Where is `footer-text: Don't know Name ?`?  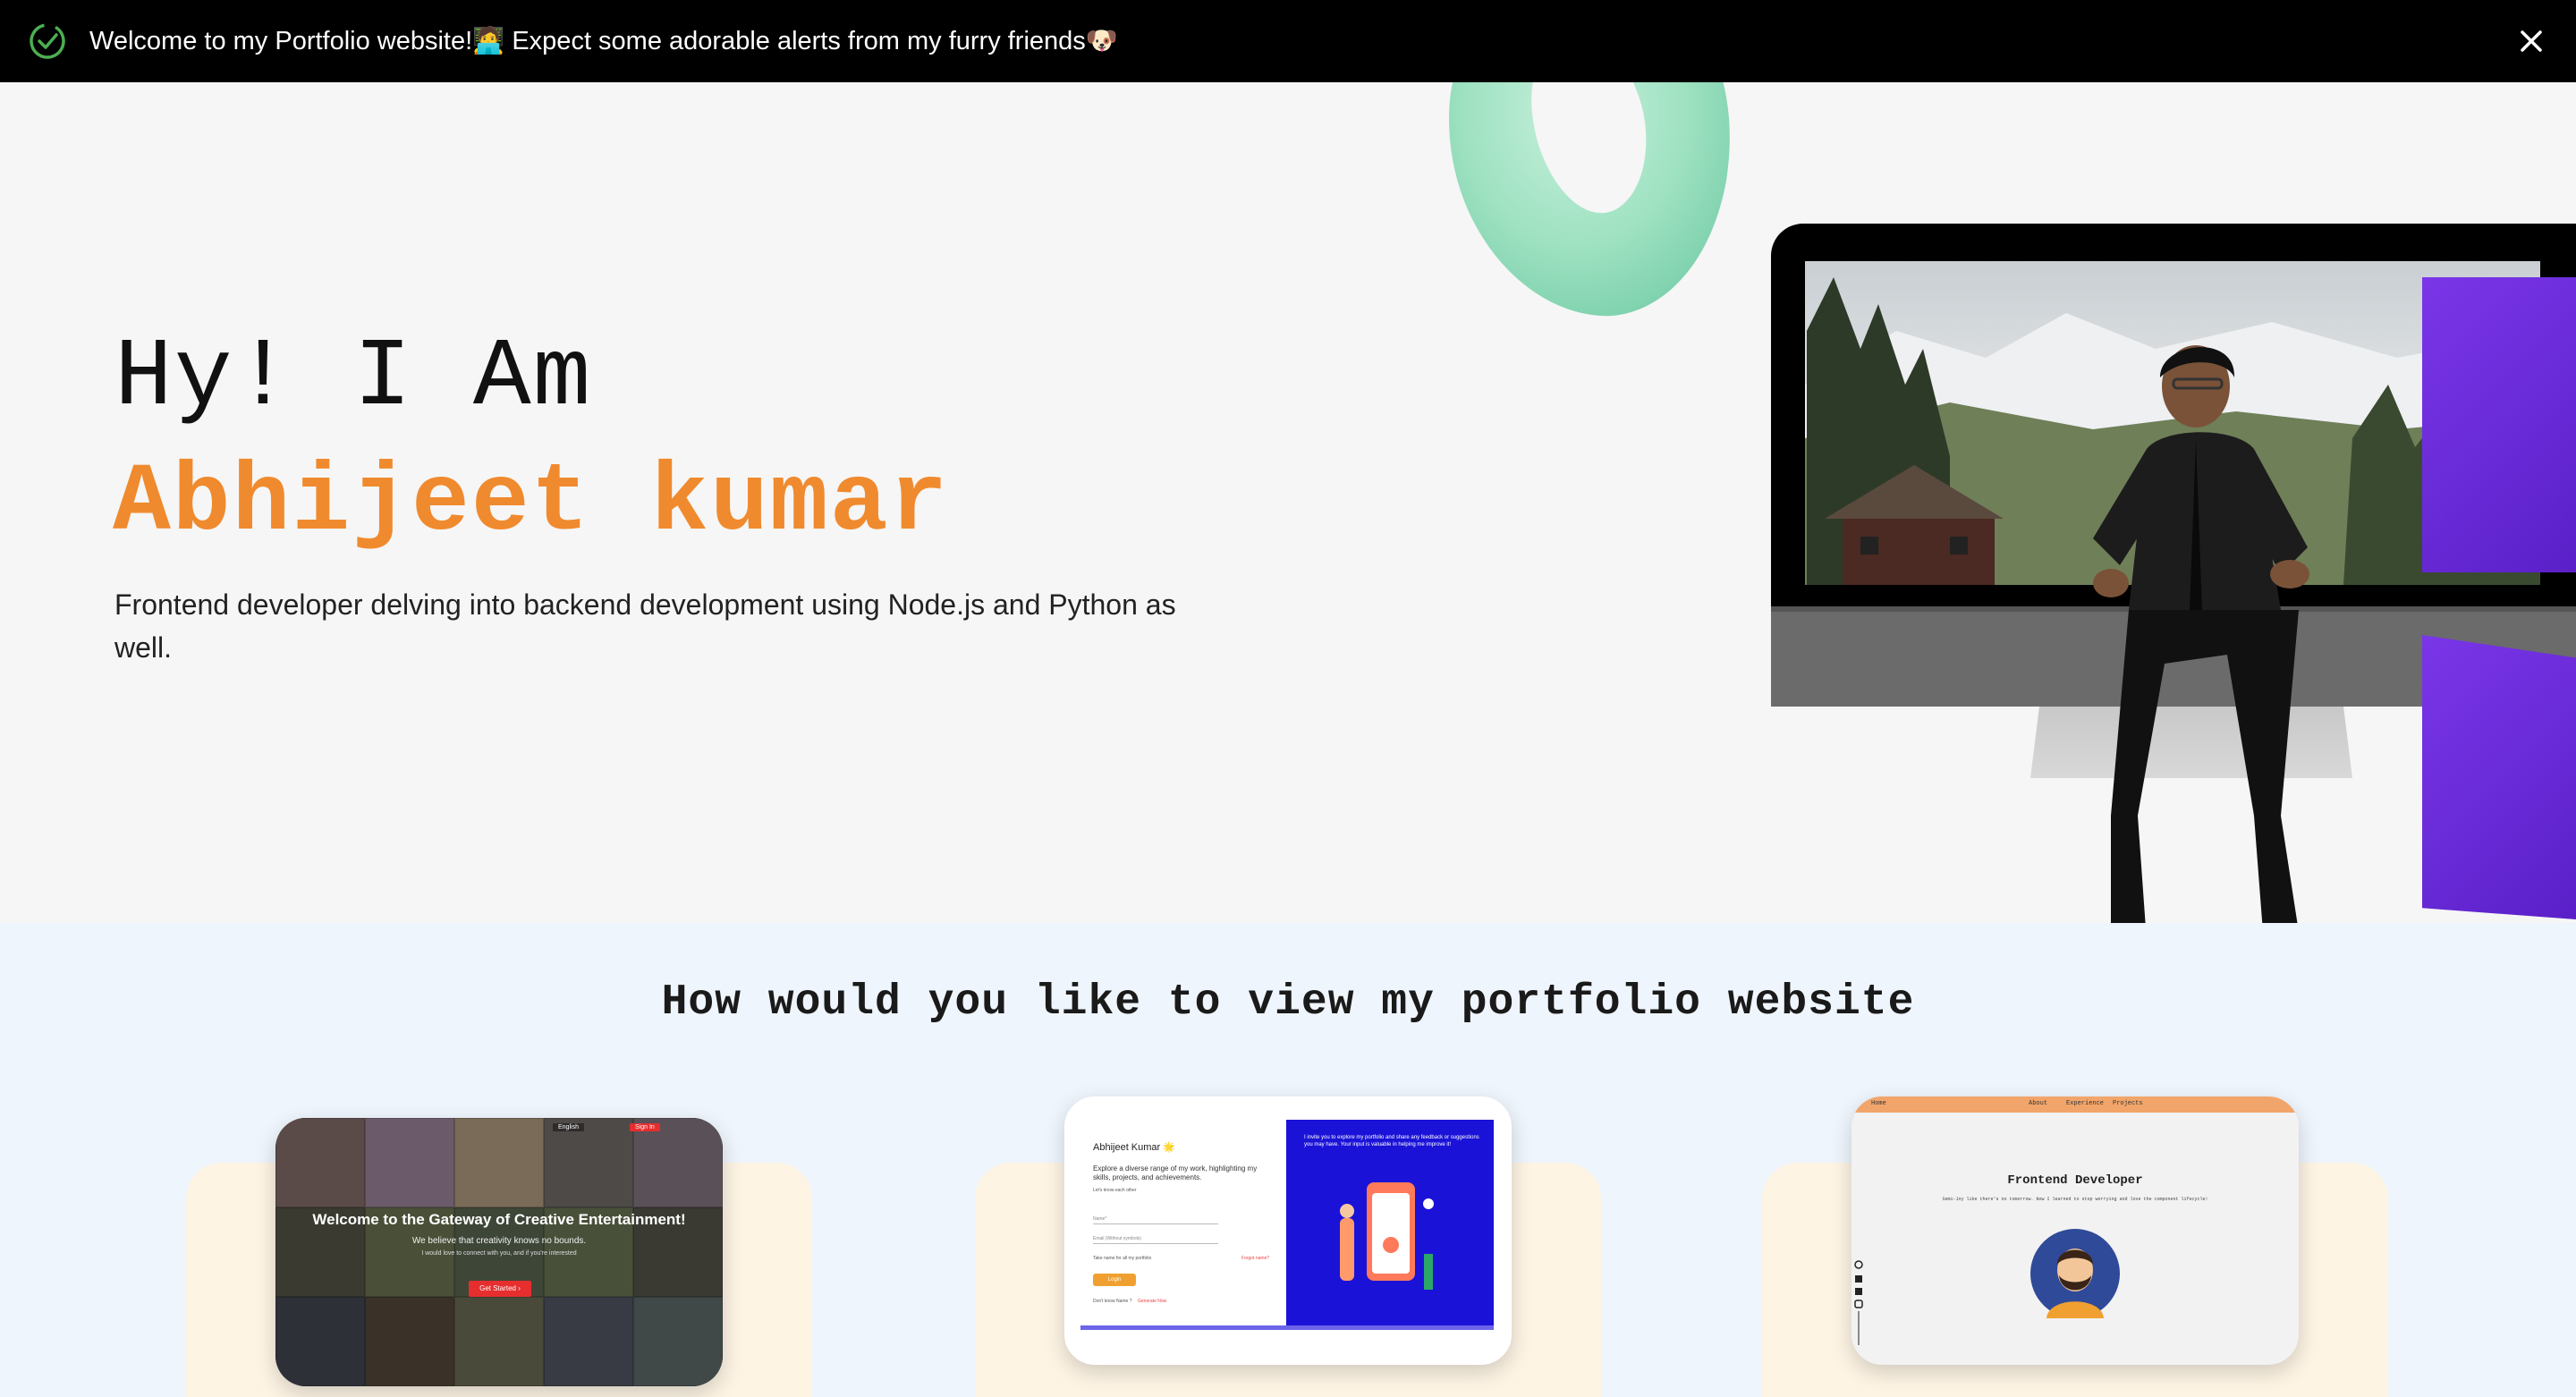
footer-text: Don't know Name ? is located at coordinates (1112, 1301).